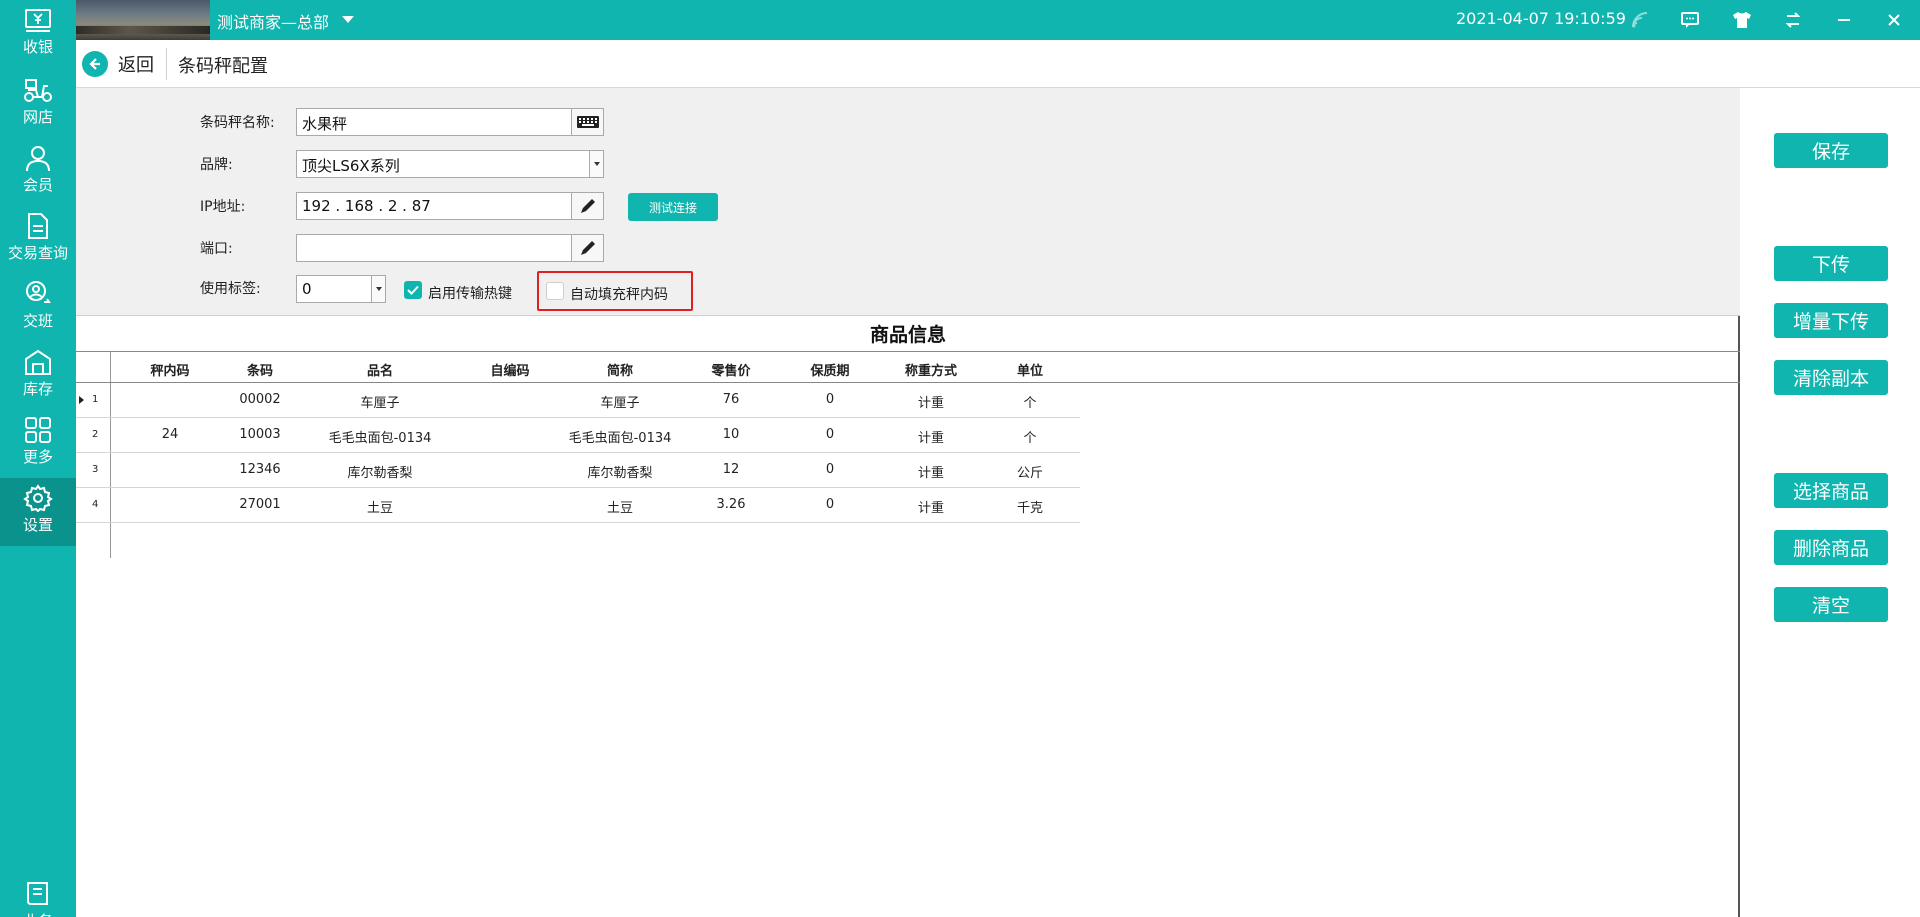  I want to click on shirt-icon, so click(1742, 20).